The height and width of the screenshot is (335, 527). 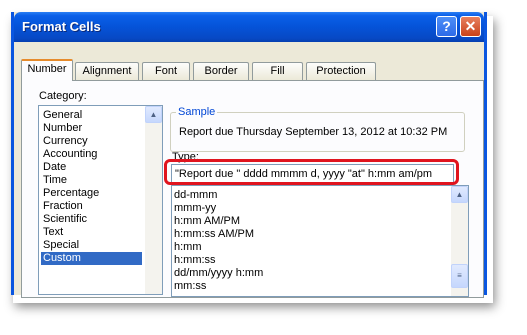 I want to click on format-item: mmm-yy, so click(x=195, y=208).